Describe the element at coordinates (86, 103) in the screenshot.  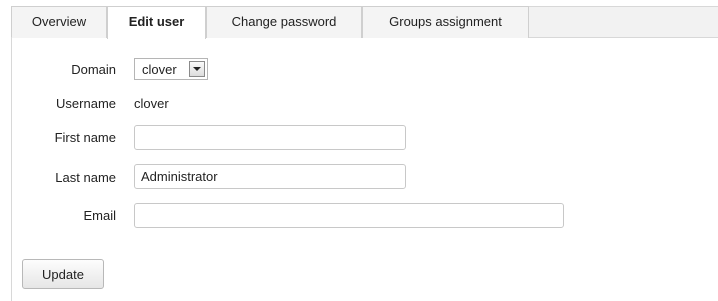
I see `username-label: Username` at that location.